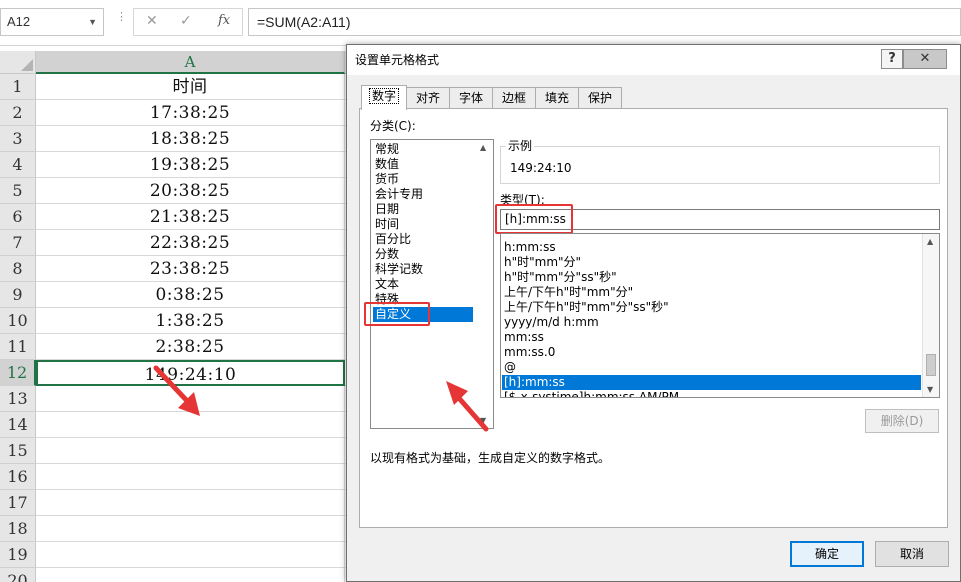 This screenshot has width=961, height=582. What do you see at coordinates (18, 503) in the screenshot?
I see `row-header: 17` at bounding box center [18, 503].